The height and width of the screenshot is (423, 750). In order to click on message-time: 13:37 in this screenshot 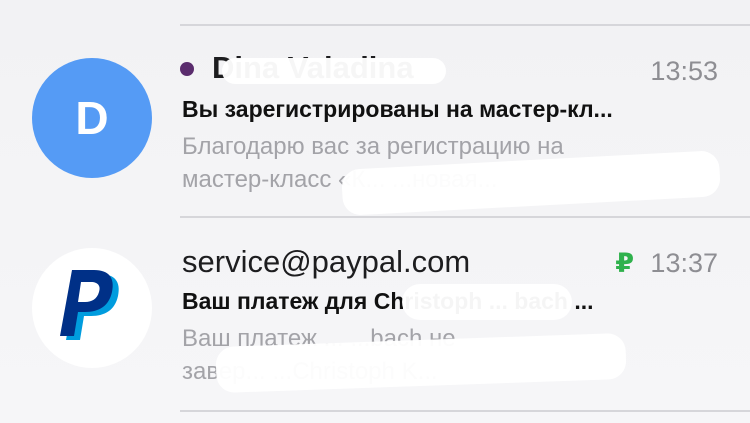, I will do `click(684, 263)`.